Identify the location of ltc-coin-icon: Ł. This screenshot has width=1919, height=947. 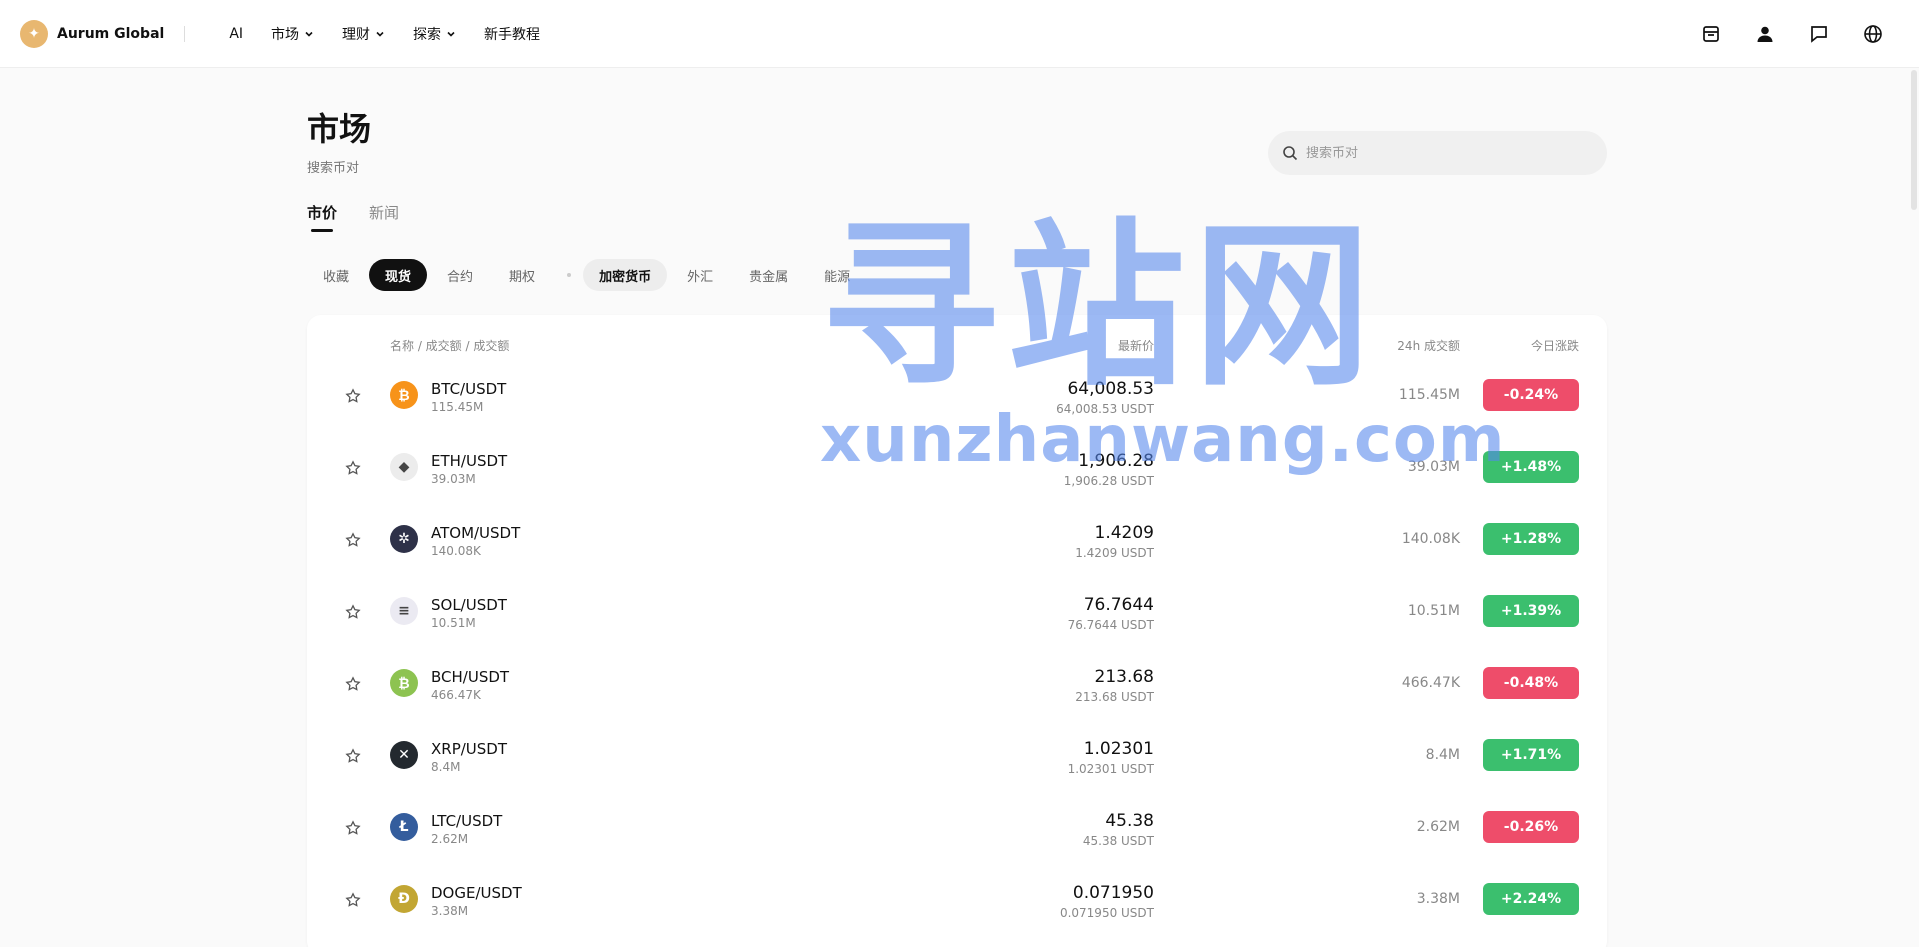
(404, 827).